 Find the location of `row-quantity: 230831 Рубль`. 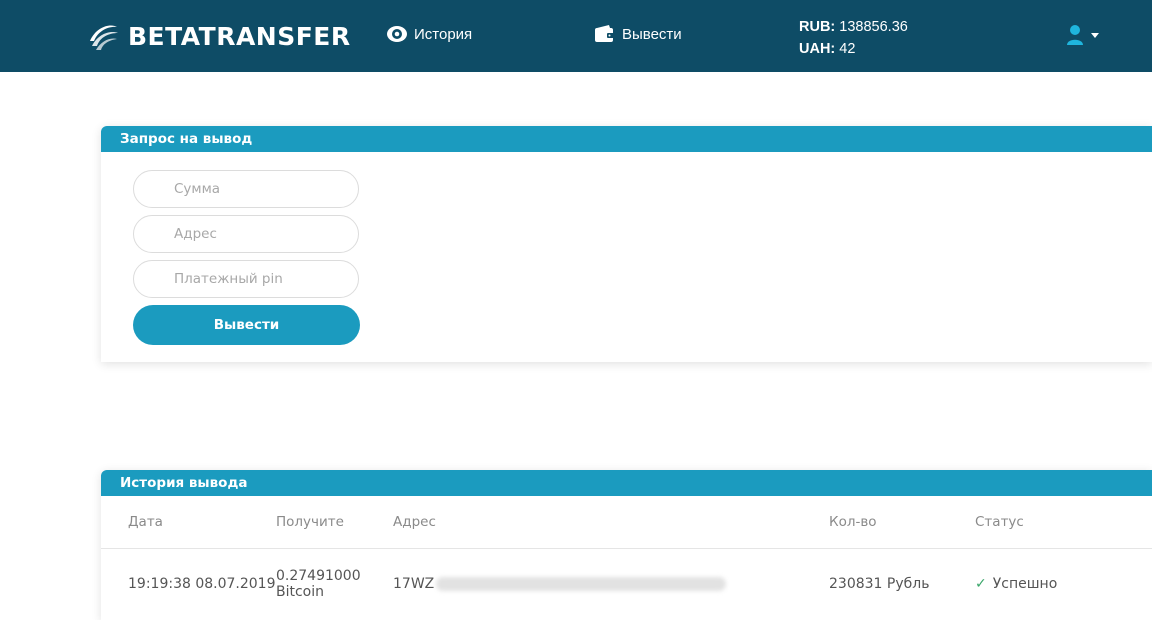

row-quantity: 230831 Рубль is located at coordinates (879, 584).